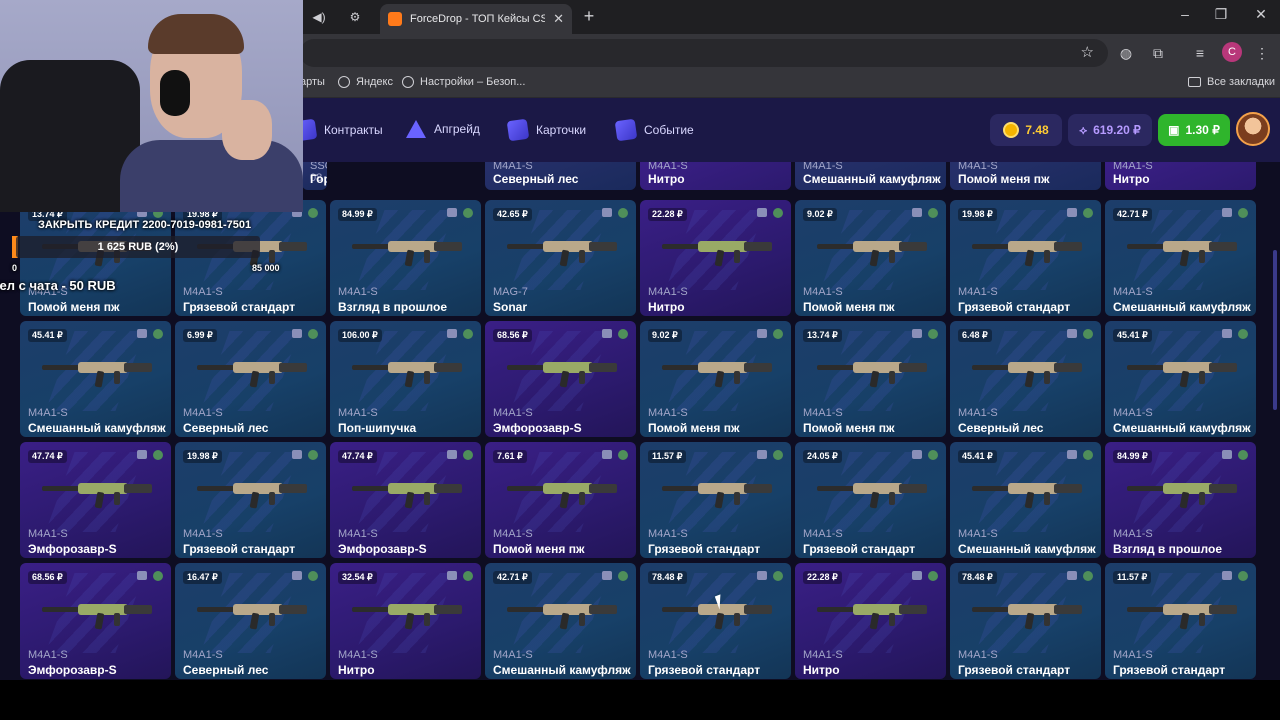 The height and width of the screenshot is (720, 1280). I want to click on nav-event: Событие, so click(654, 130).